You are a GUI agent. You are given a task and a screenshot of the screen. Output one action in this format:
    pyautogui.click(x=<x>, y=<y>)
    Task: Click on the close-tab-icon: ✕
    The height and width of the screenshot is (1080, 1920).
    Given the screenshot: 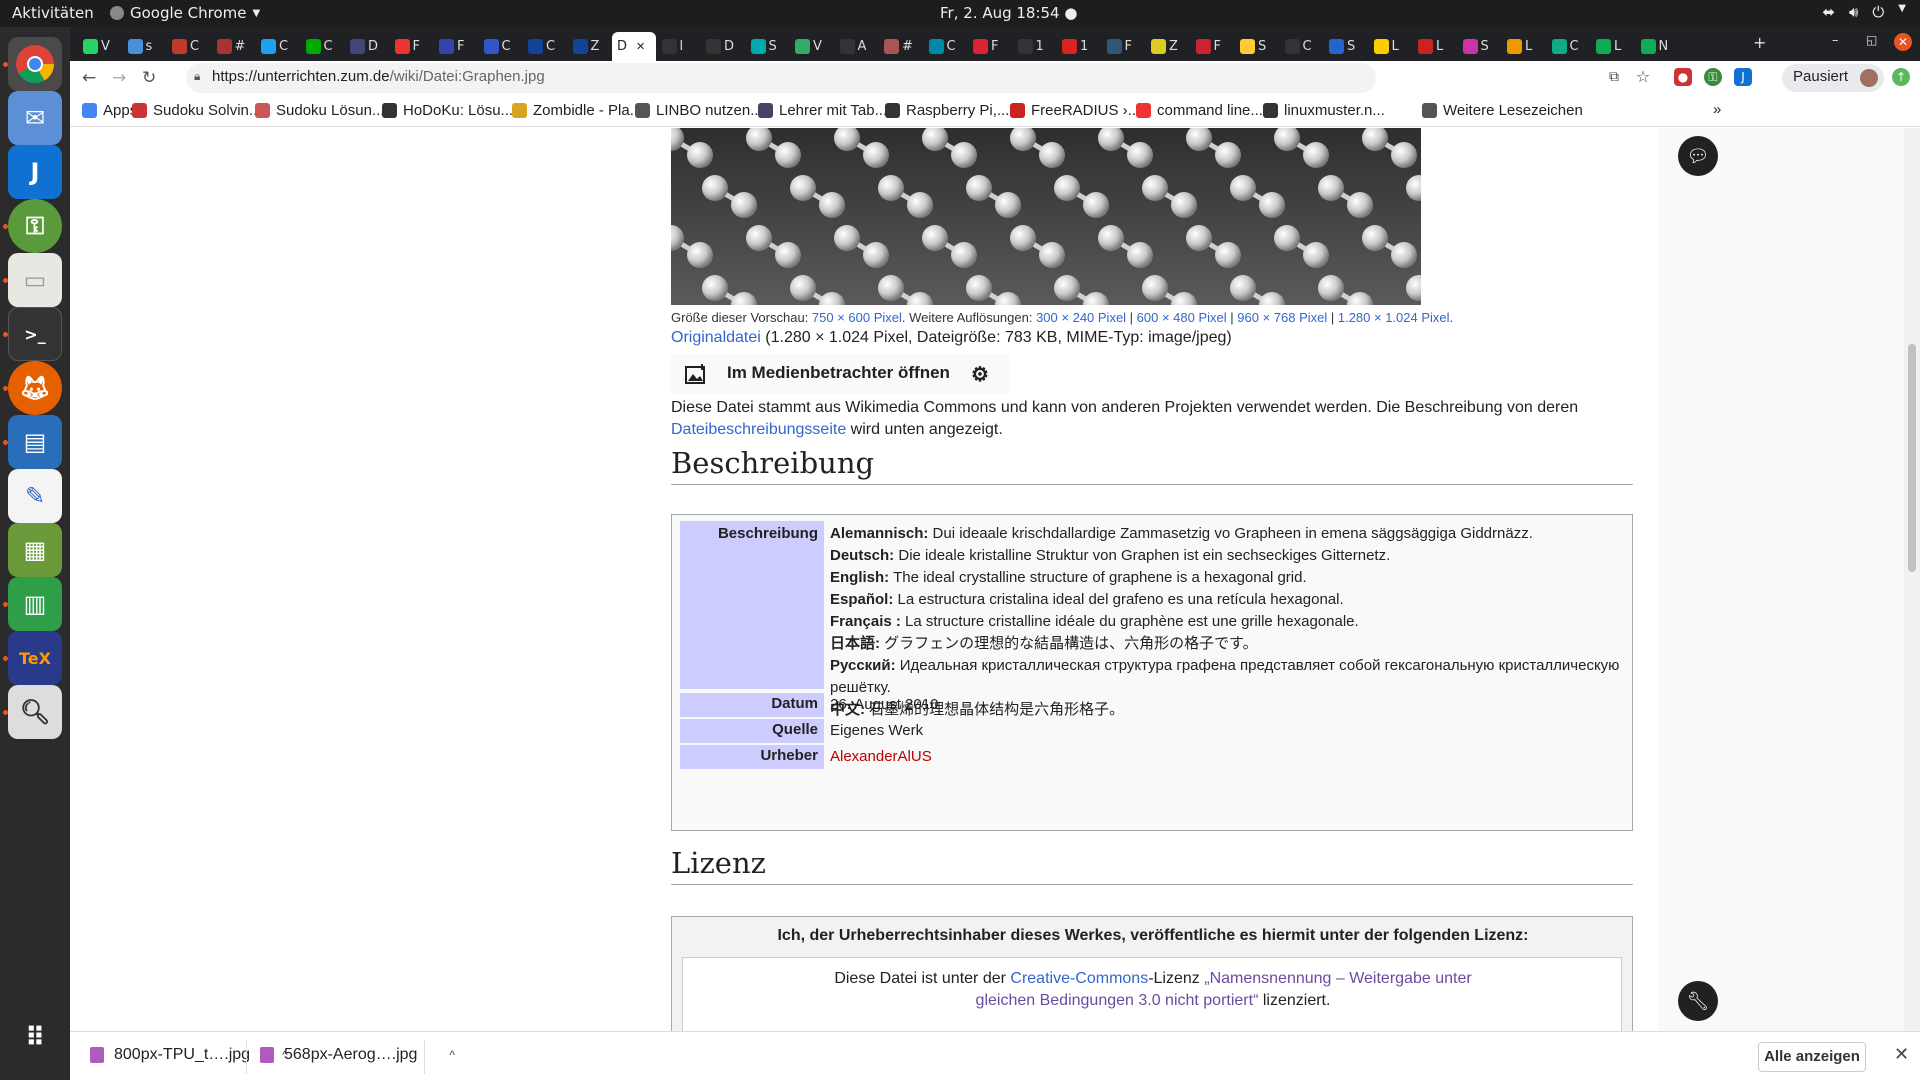 What is the action you would take?
    pyautogui.click(x=640, y=46)
    